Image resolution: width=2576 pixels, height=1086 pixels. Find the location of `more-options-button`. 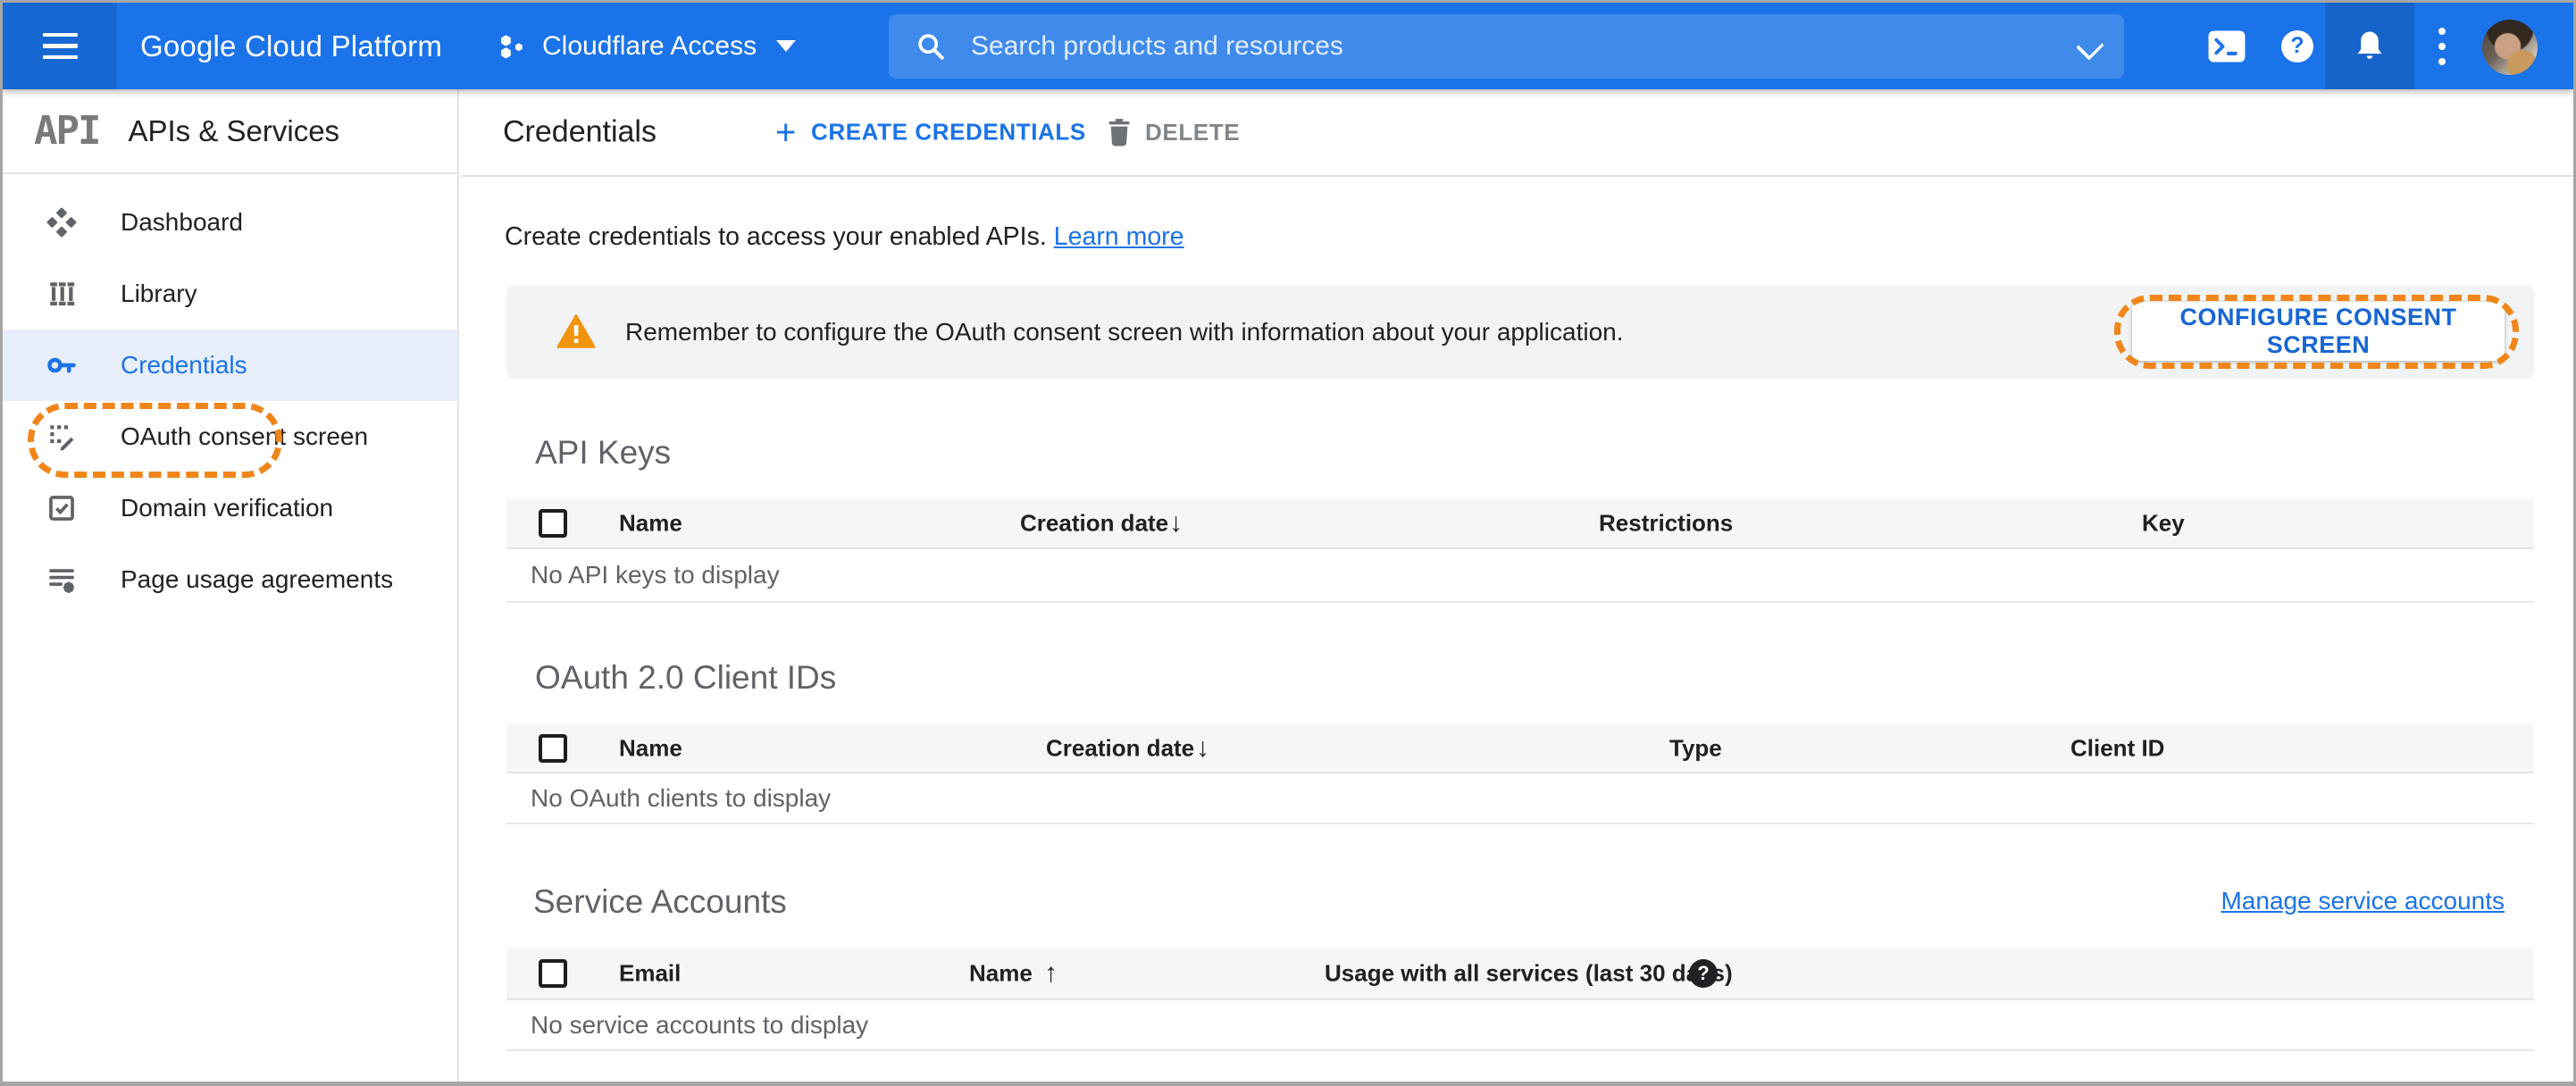

more-options-button is located at coordinates (2442, 46).